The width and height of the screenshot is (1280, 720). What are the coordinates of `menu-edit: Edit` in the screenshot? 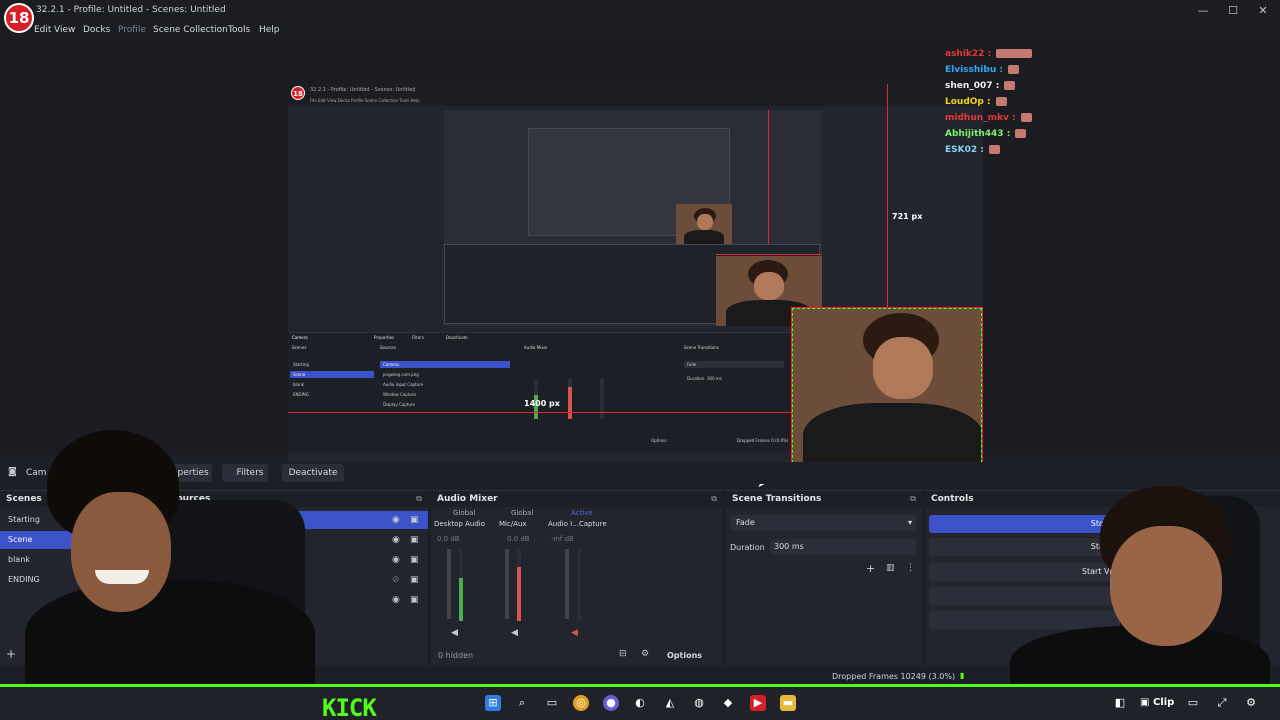 It's located at (42, 30).